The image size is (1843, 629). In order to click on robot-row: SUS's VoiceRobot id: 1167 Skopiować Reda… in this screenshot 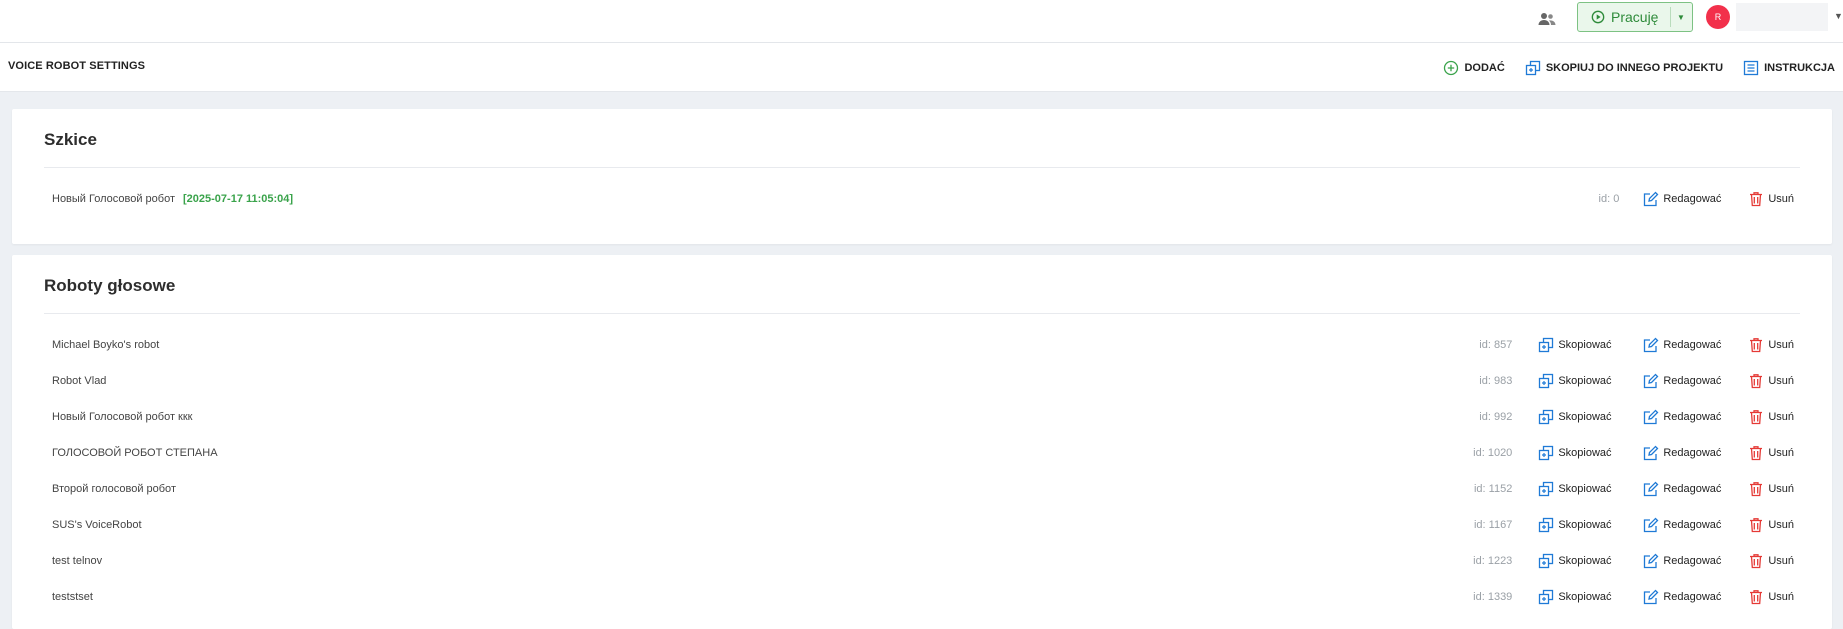, I will do `click(923, 525)`.